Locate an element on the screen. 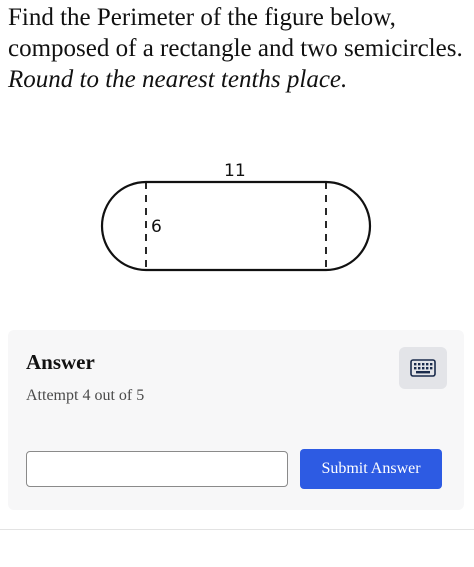 This screenshot has height=567, width=474. keyboard-icon is located at coordinates (423, 368).